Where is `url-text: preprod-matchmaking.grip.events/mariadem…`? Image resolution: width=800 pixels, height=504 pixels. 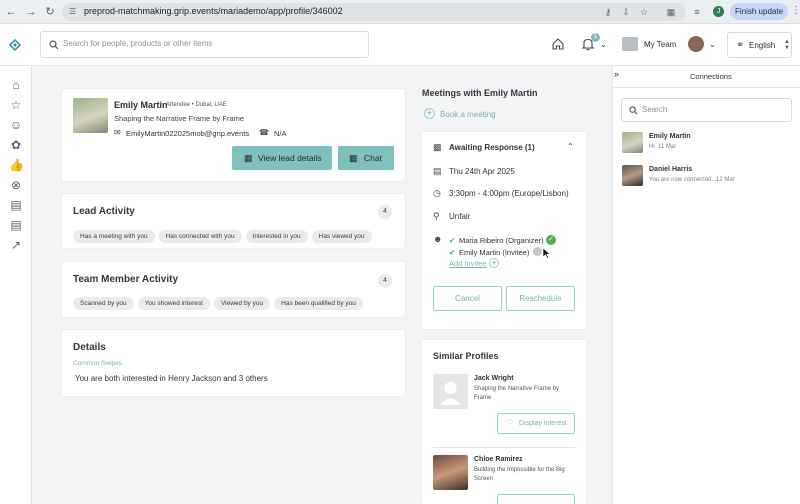 url-text: preprod-matchmaking.grip.events/mariadem… is located at coordinates (213, 11).